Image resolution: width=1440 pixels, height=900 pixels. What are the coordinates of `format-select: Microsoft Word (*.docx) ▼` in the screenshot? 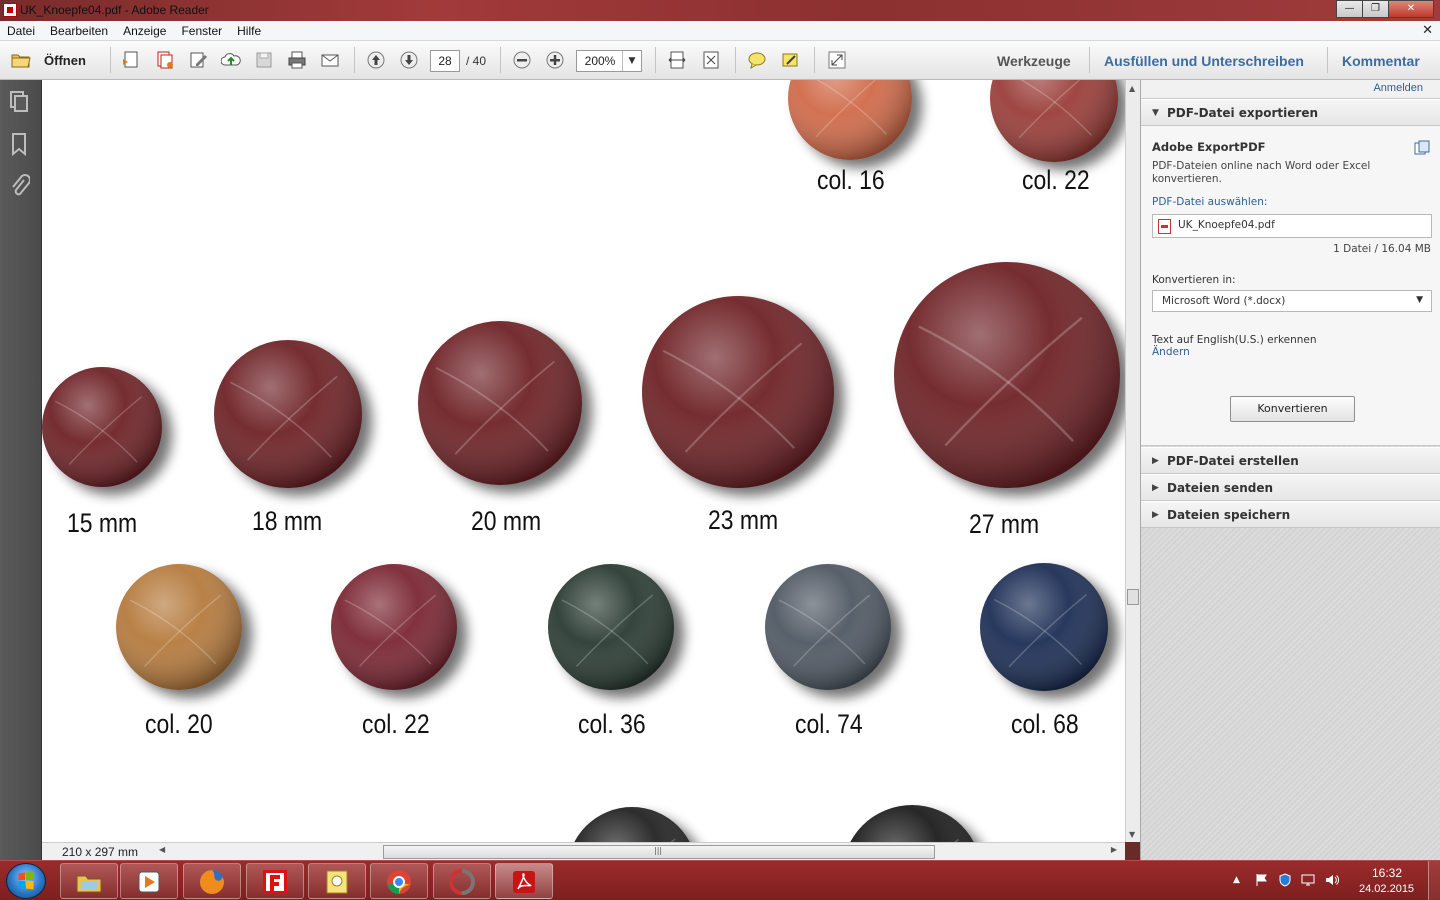 It's located at (1292, 301).